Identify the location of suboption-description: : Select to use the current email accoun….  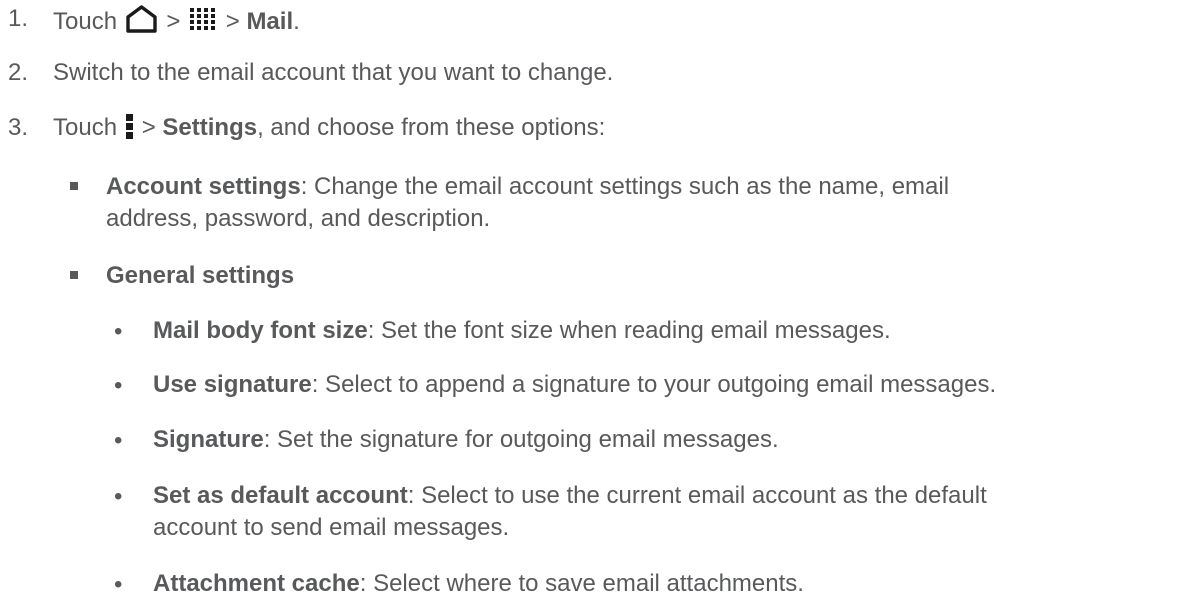
(697, 495).